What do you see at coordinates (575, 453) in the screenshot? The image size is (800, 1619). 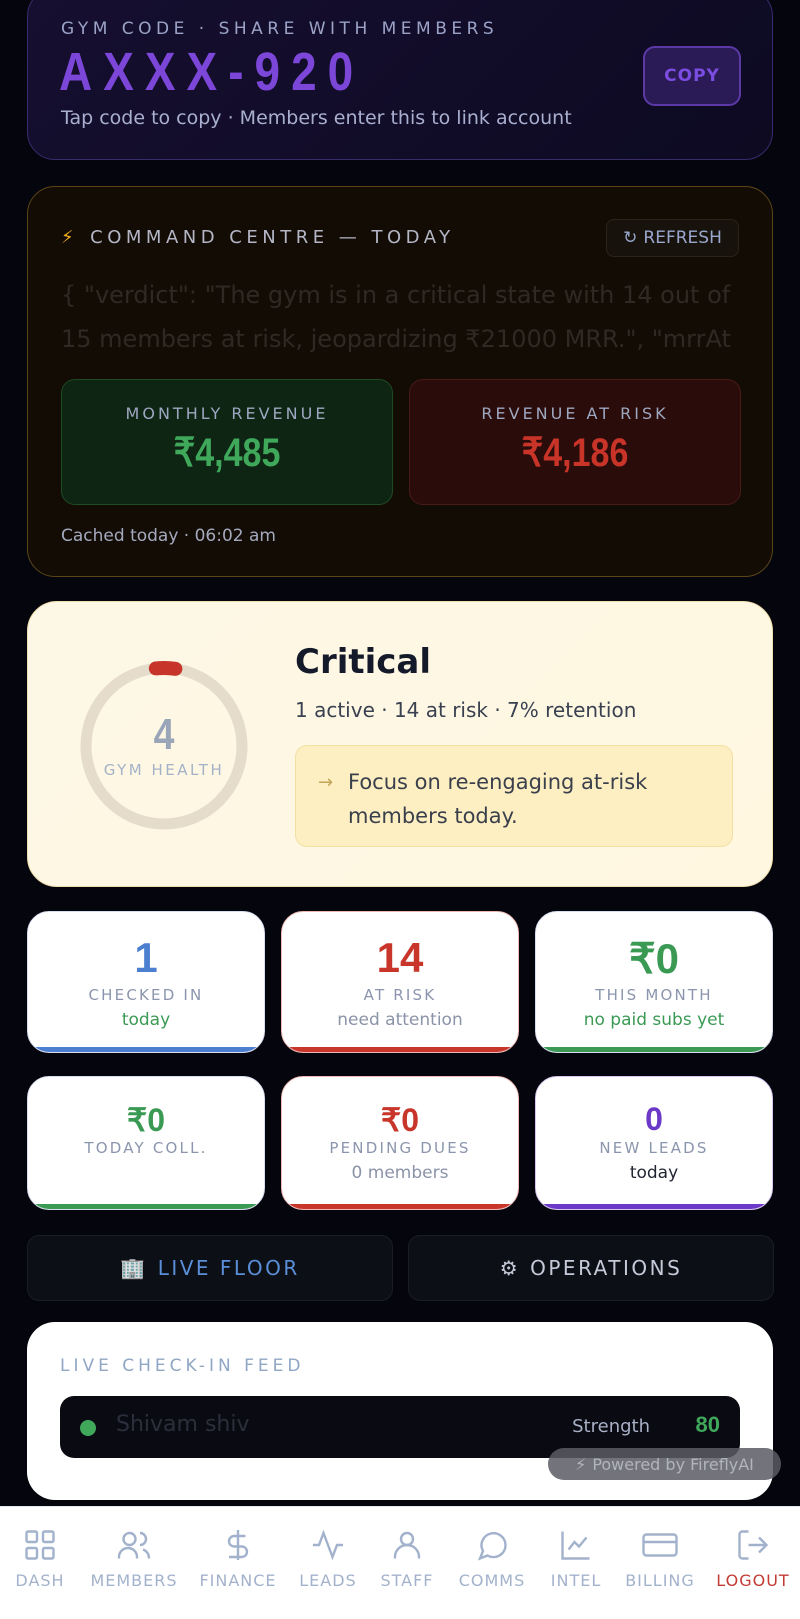 I see `revenue-at-risk-value: ₹4,186` at bounding box center [575, 453].